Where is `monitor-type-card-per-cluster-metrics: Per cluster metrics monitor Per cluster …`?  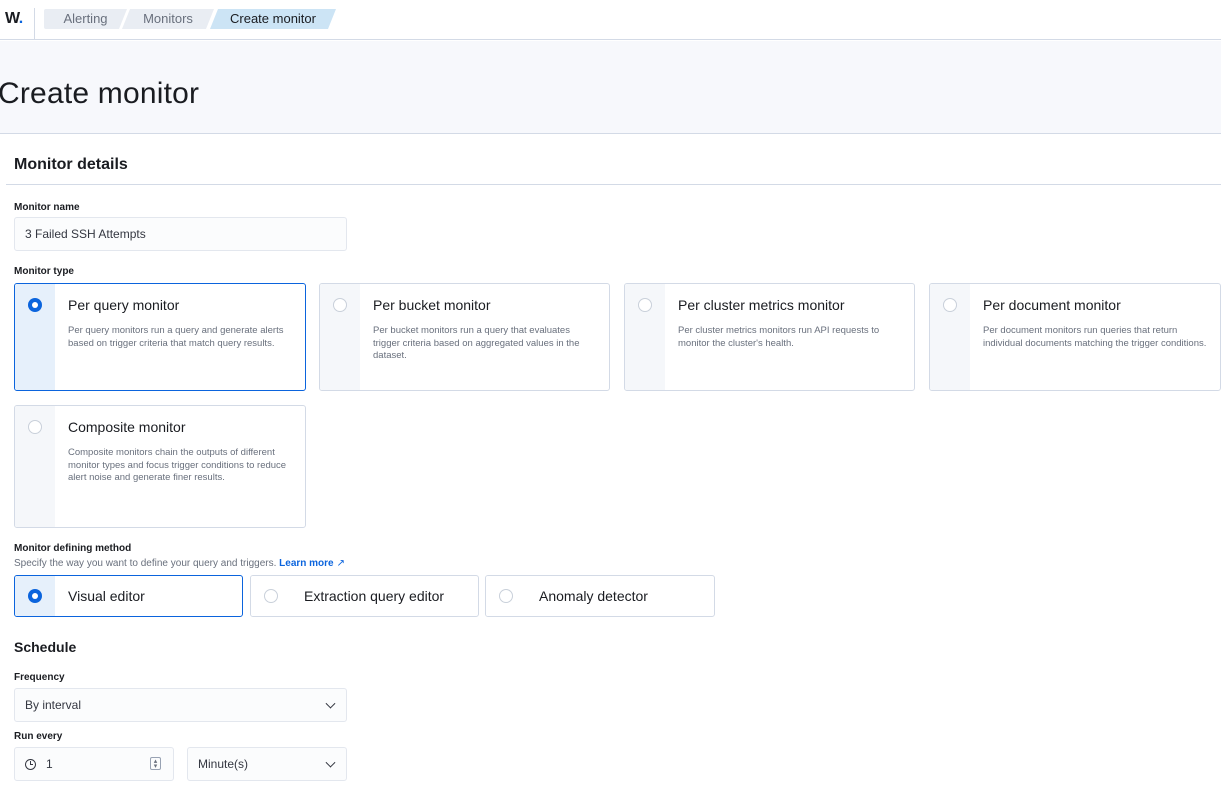 monitor-type-card-per-cluster-metrics: Per cluster metrics monitor Per cluster … is located at coordinates (769, 337).